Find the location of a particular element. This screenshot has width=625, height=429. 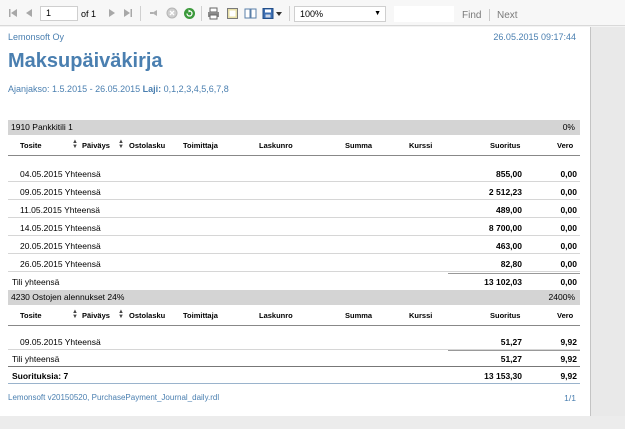

account-name: 1910 Pankkitili 1 is located at coordinates (42, 127).